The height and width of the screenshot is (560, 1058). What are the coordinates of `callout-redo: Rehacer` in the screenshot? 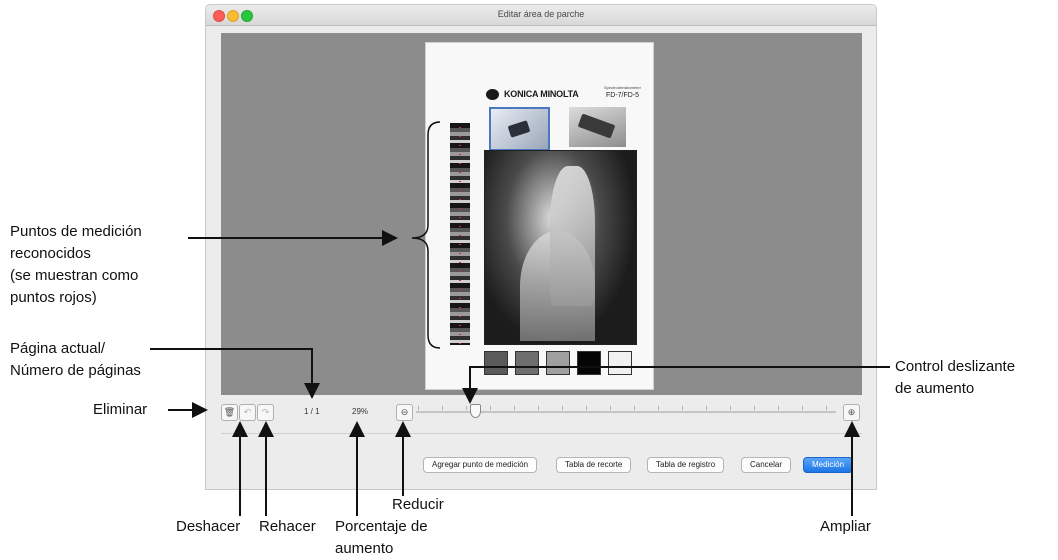 It's located at (287, 526).